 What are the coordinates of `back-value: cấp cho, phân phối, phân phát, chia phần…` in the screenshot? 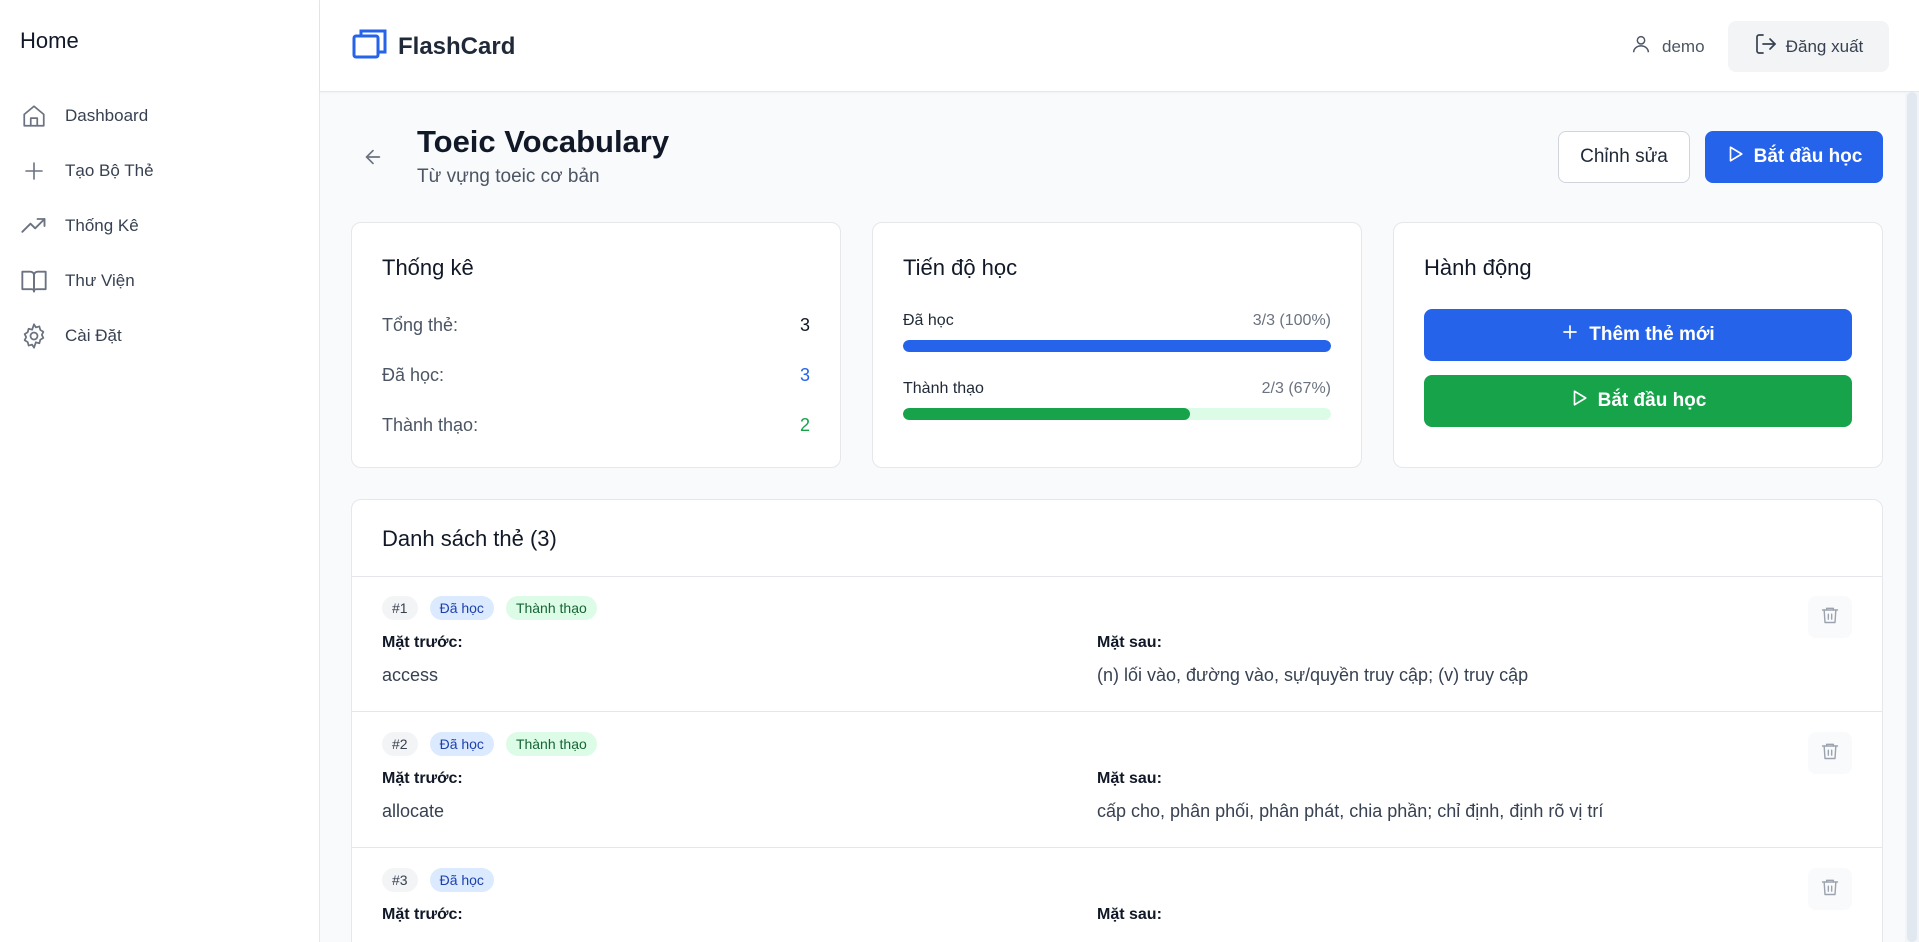 It's located at (1350, 811).